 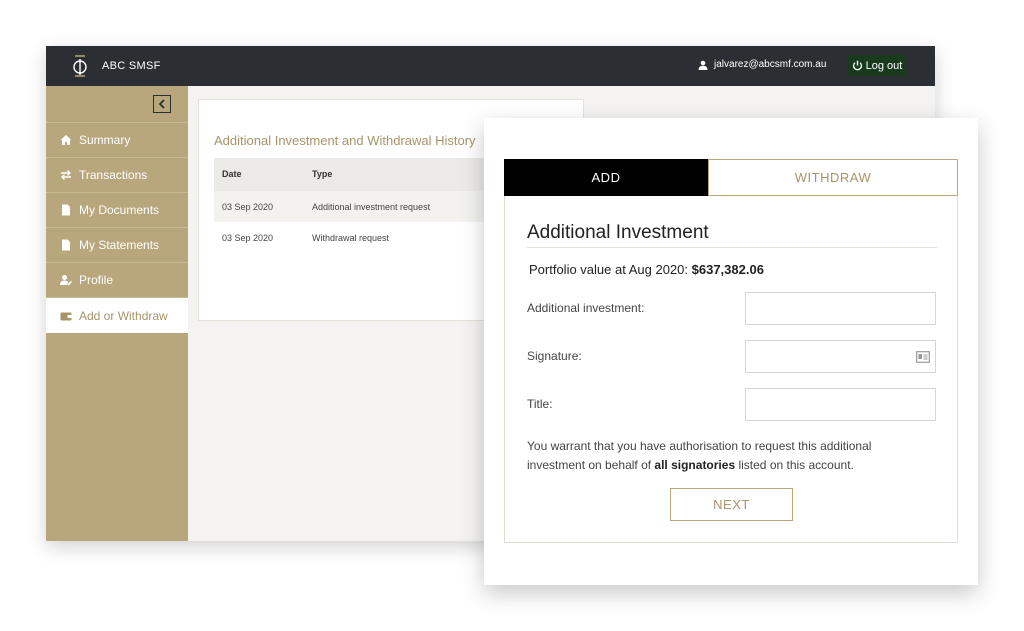 I want to click on sidebar-item-label: Add or Withdraw, so click(x=123, y=315).